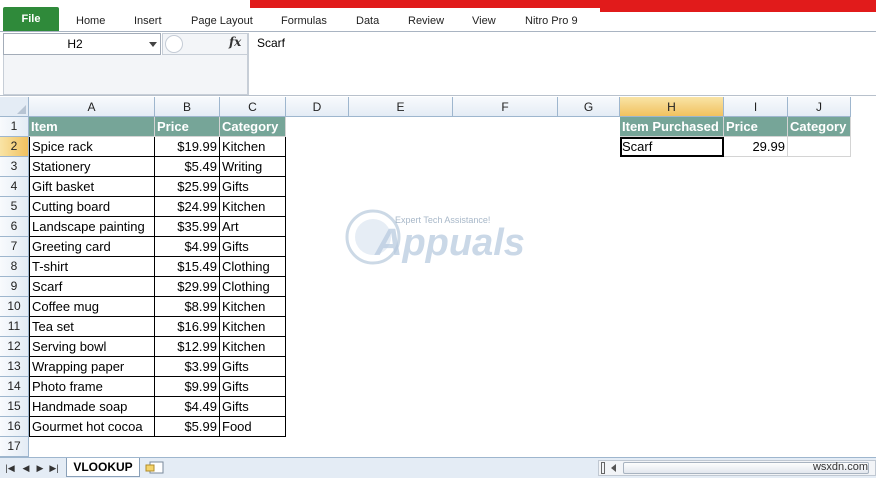 This screenshot has width=876, height=478. I want to click on table-cell: $8.99, so click(187, 307).